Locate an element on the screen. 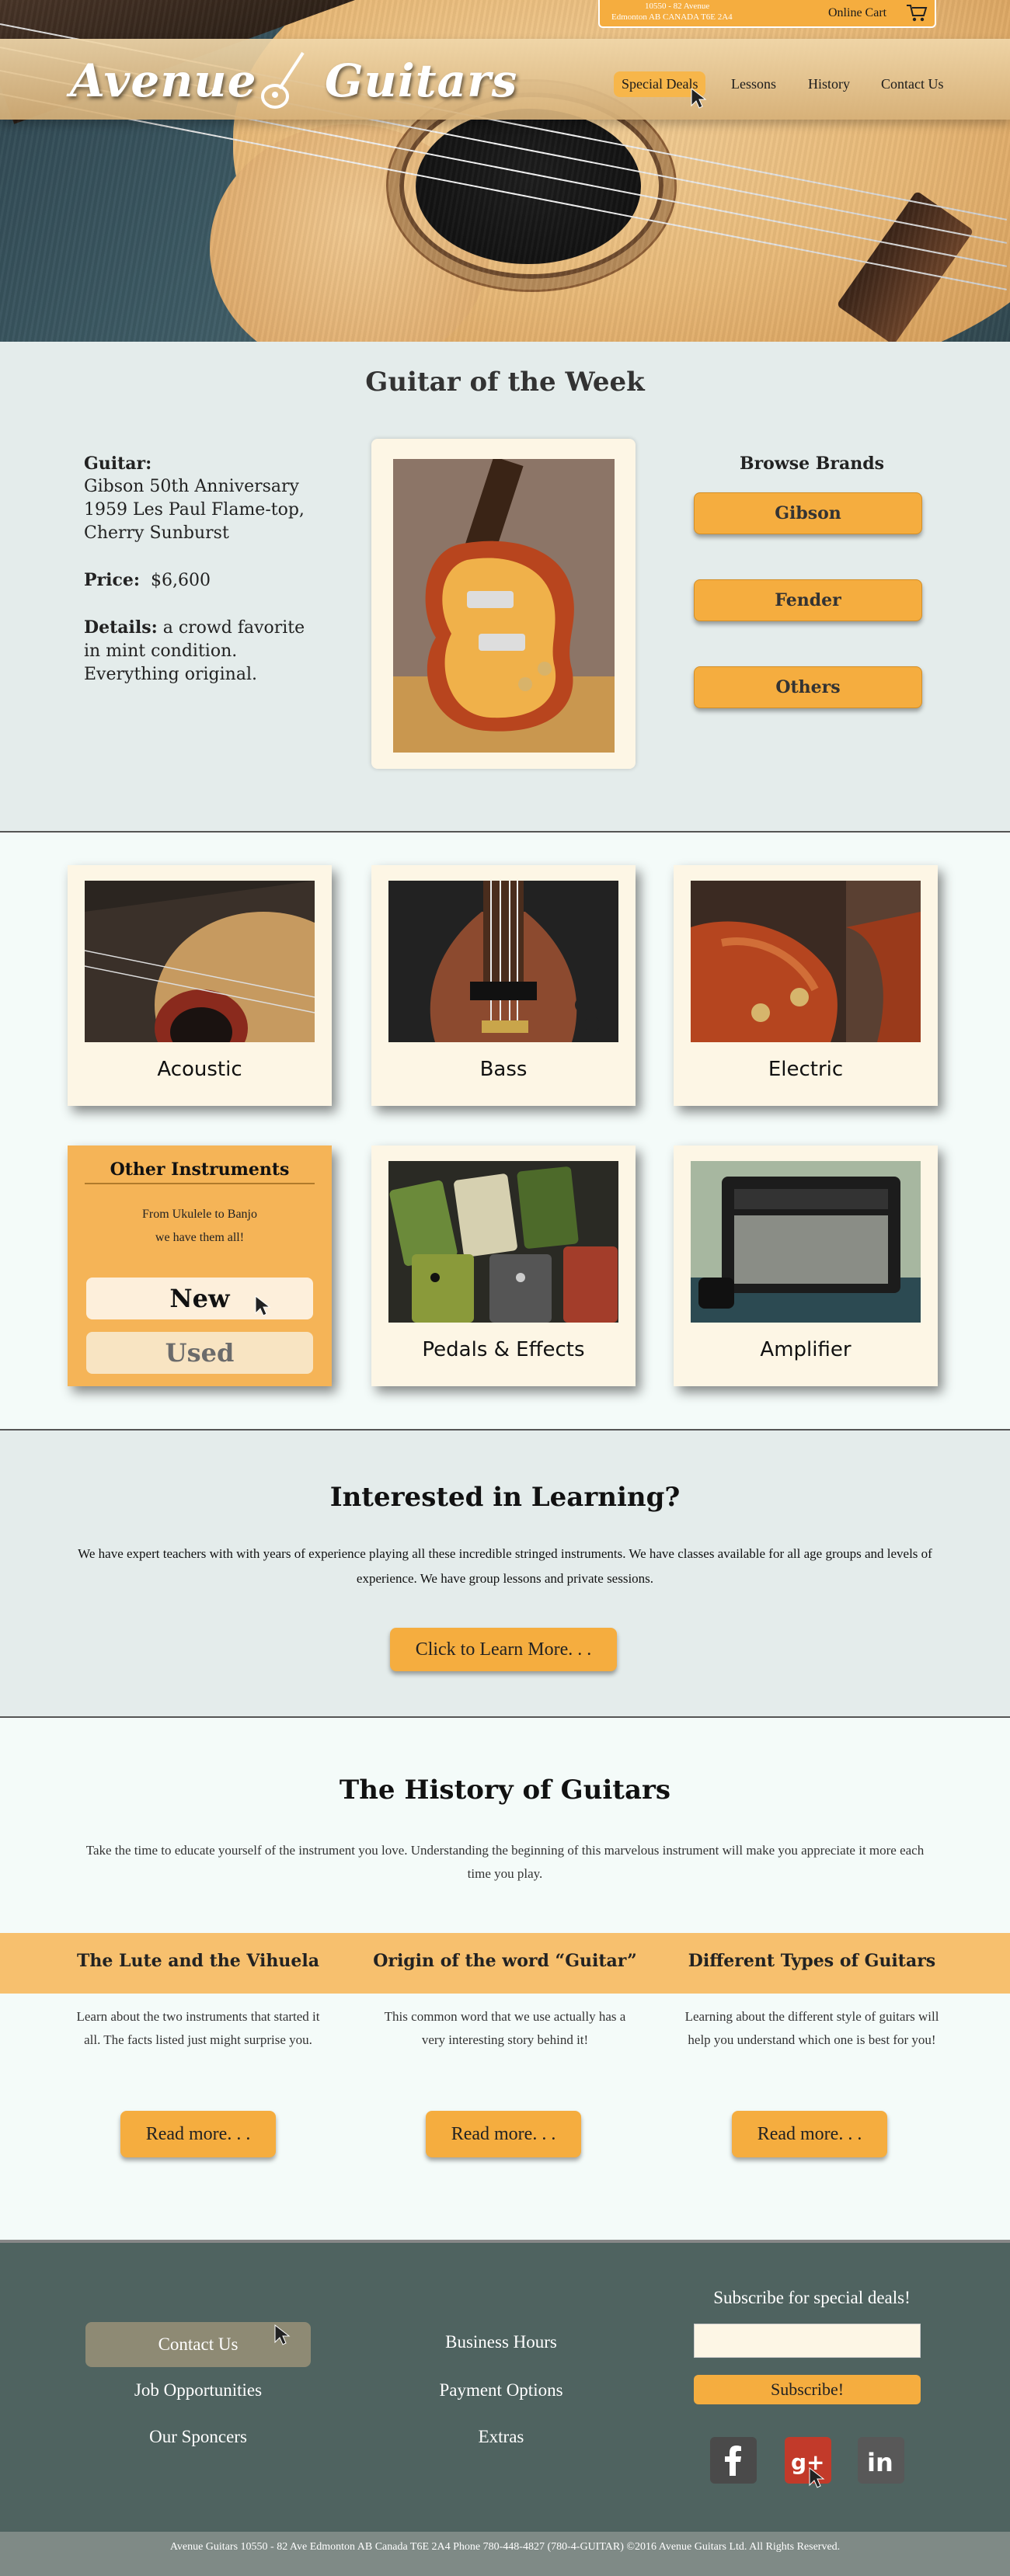  shopping-cart-icon is located at coordinates (917, 13).